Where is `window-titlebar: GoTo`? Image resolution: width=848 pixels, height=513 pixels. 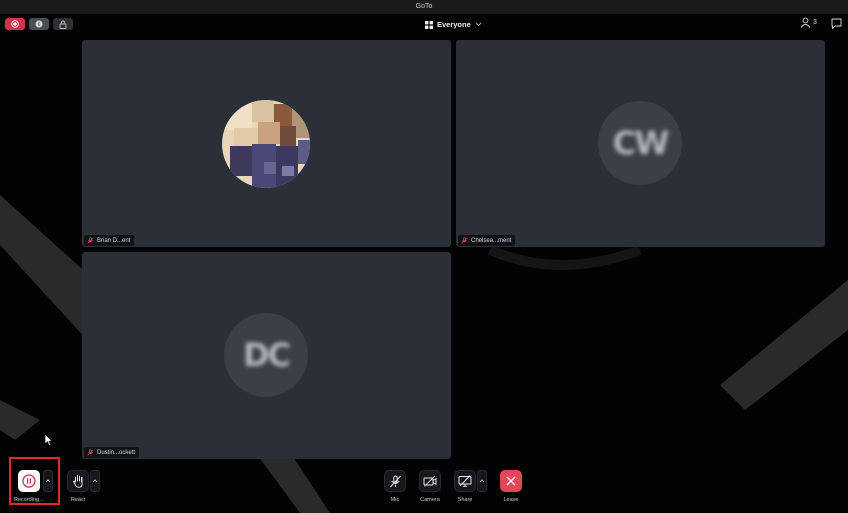
window-titlebar: GoTo is located at coordinates (424, 7).